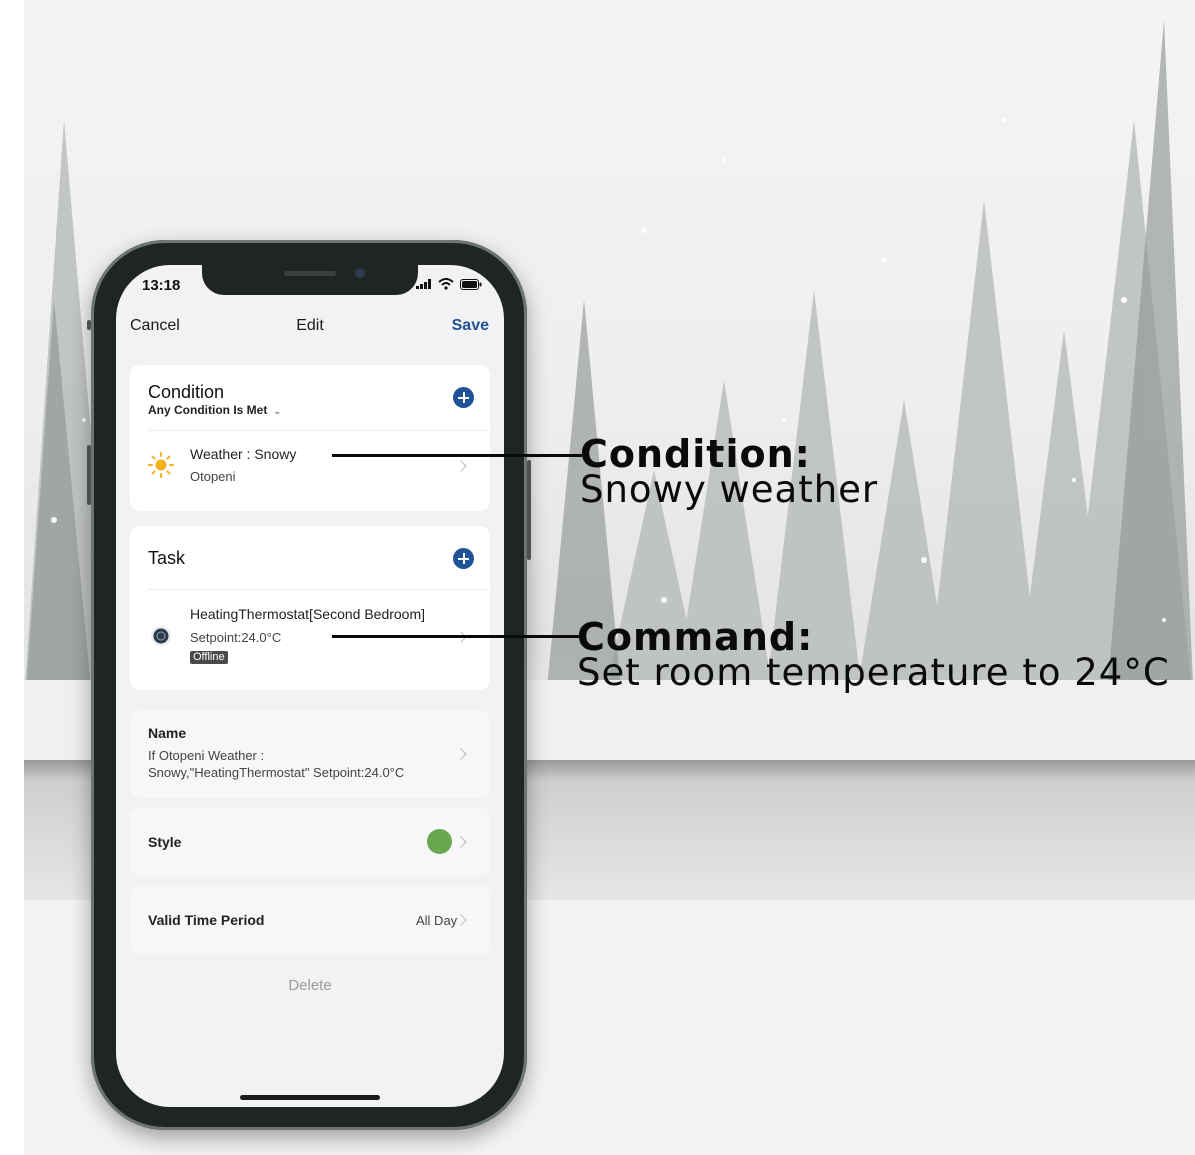 The height and width of the screenshot is (1155, 1195). What do you see at coordinates (360, 273) in the screenshot?
I see `camera` at bounding box center [360, 273].